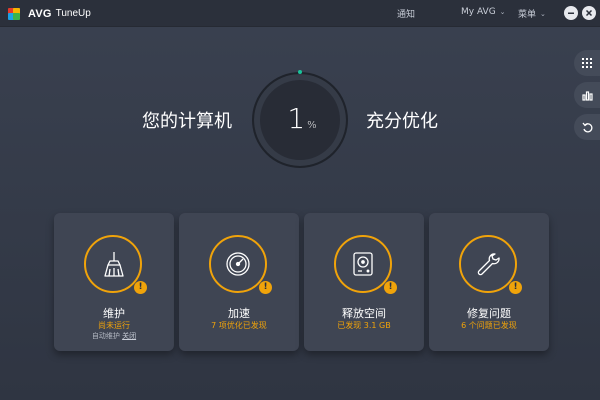 This screenshot has height=400, width=600. I want to click on bar-chart-icon, so click(587, 95).